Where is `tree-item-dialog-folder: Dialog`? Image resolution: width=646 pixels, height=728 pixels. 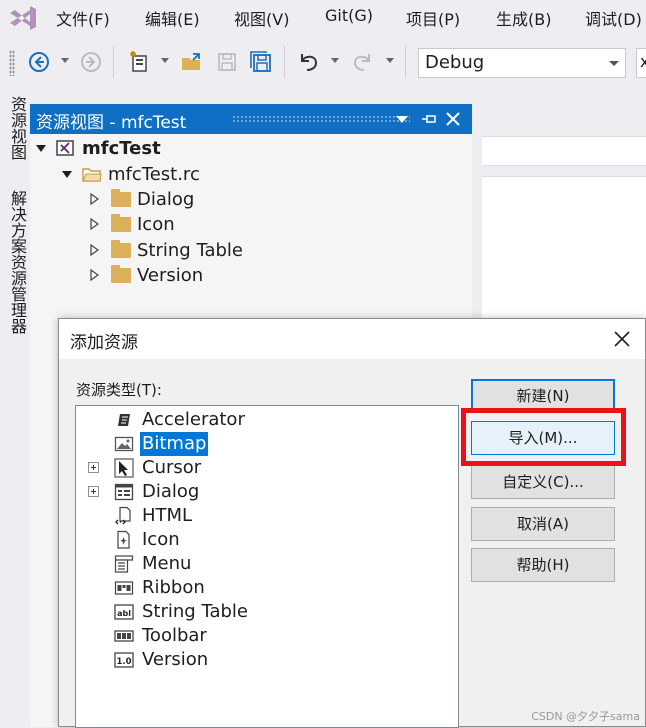
tree-item-dialog-folder: Dialog is located at coordinates (142, 199).